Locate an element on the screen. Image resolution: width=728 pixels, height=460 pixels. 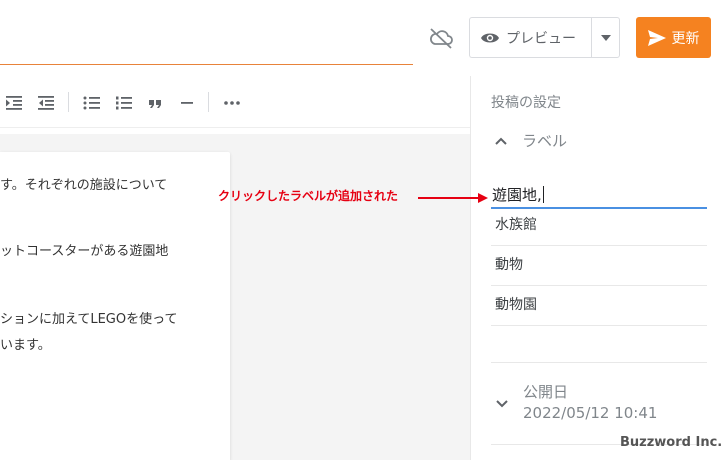
outdent-icon is located at coordinates (46, 103).